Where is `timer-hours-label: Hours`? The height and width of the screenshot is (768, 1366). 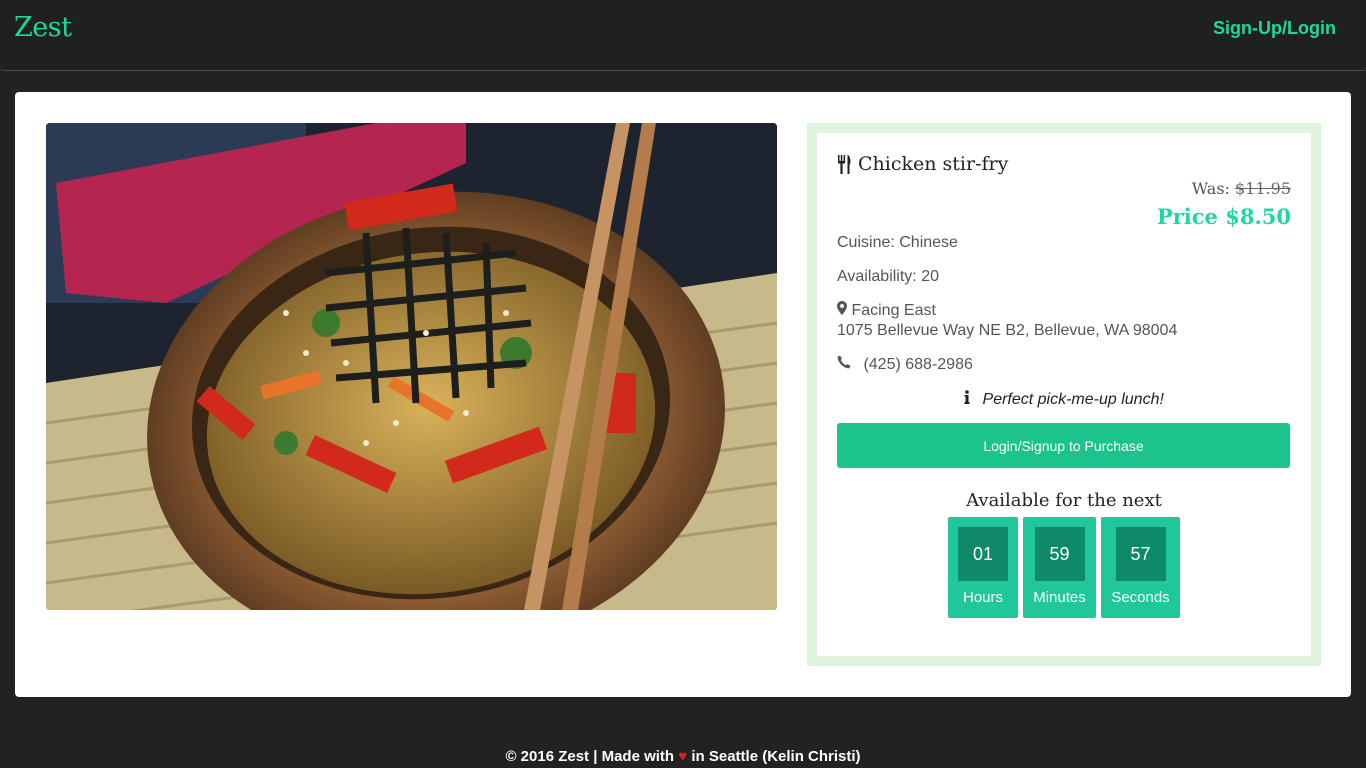 timer-hours-label: Hours is located at coordinates (982, 597).